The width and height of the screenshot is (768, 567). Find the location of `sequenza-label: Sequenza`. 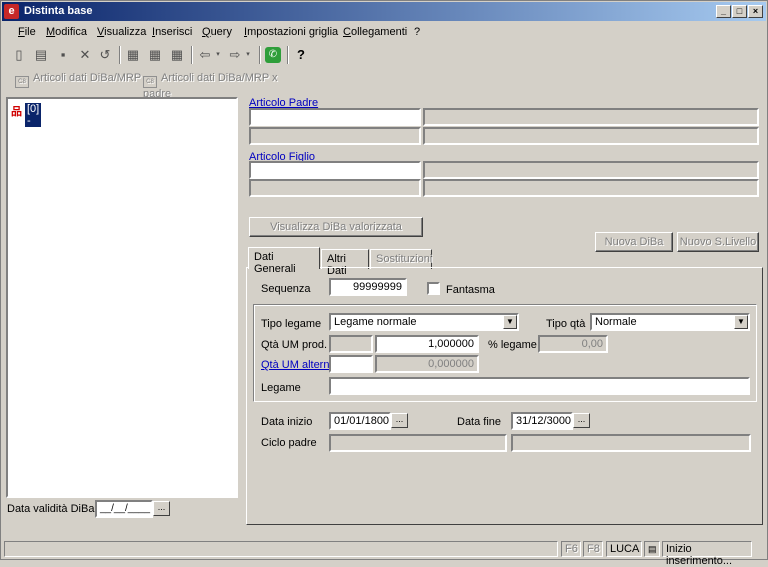

sequenza-label: Sequenza is located at coordinates (286, 289).